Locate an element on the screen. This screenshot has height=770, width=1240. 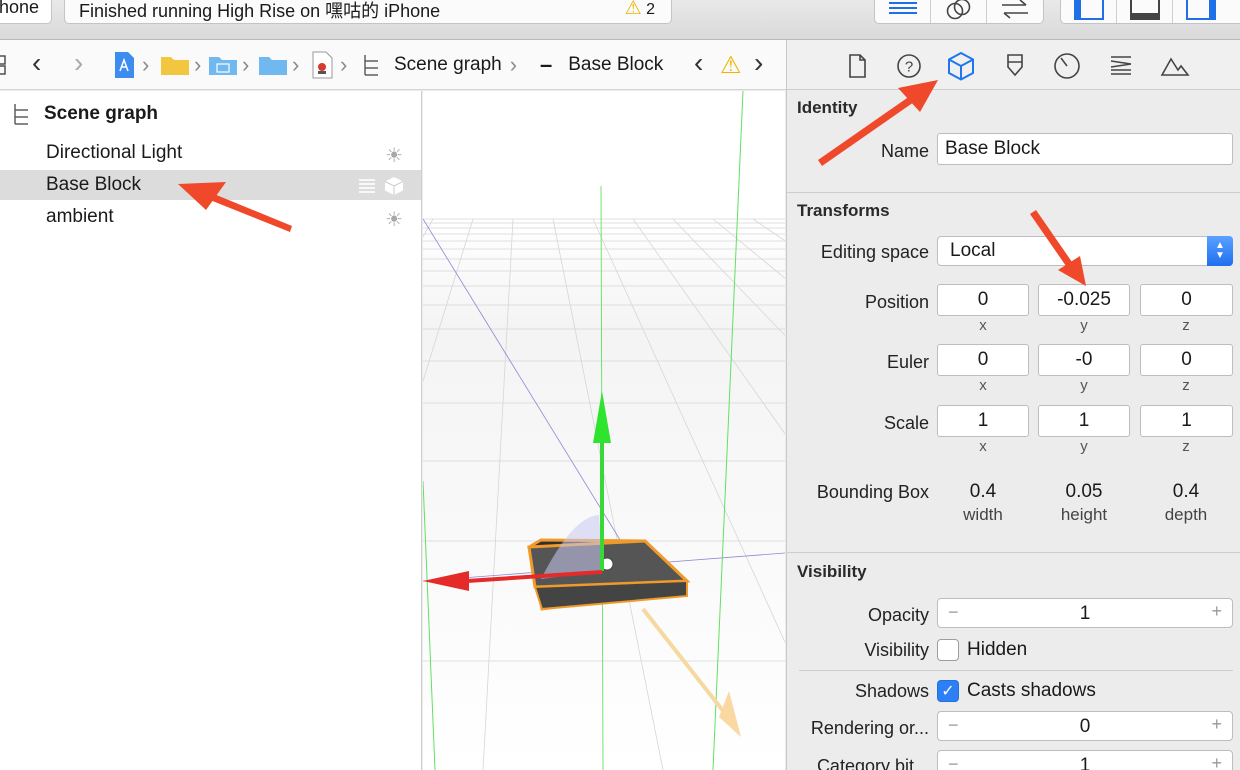
bbox-height-label: height is located at coordinates (1084, 514).